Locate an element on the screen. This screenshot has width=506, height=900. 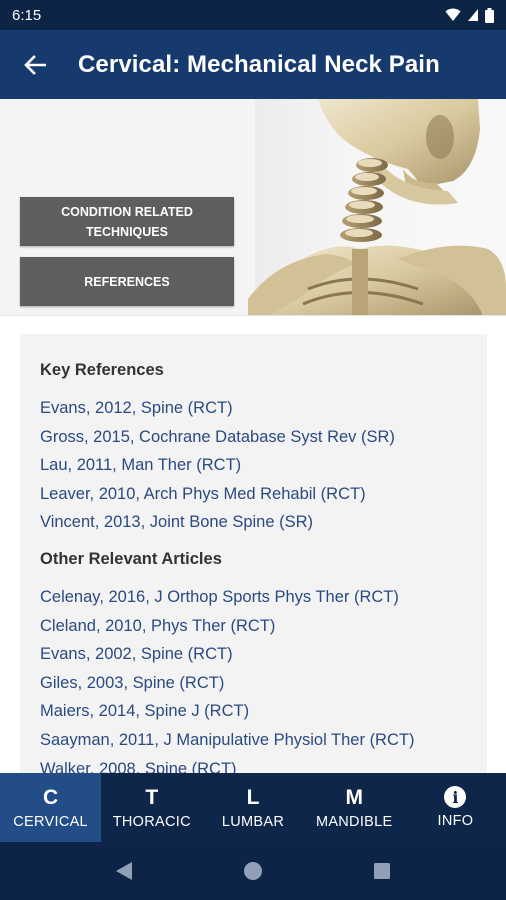
reference-link: Lau, 2011, Man Ther (RCT) is located at coordinates (253, 465).